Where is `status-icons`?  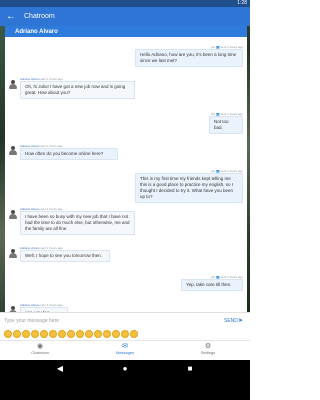
status-icons is located at coordinates (224, 7).